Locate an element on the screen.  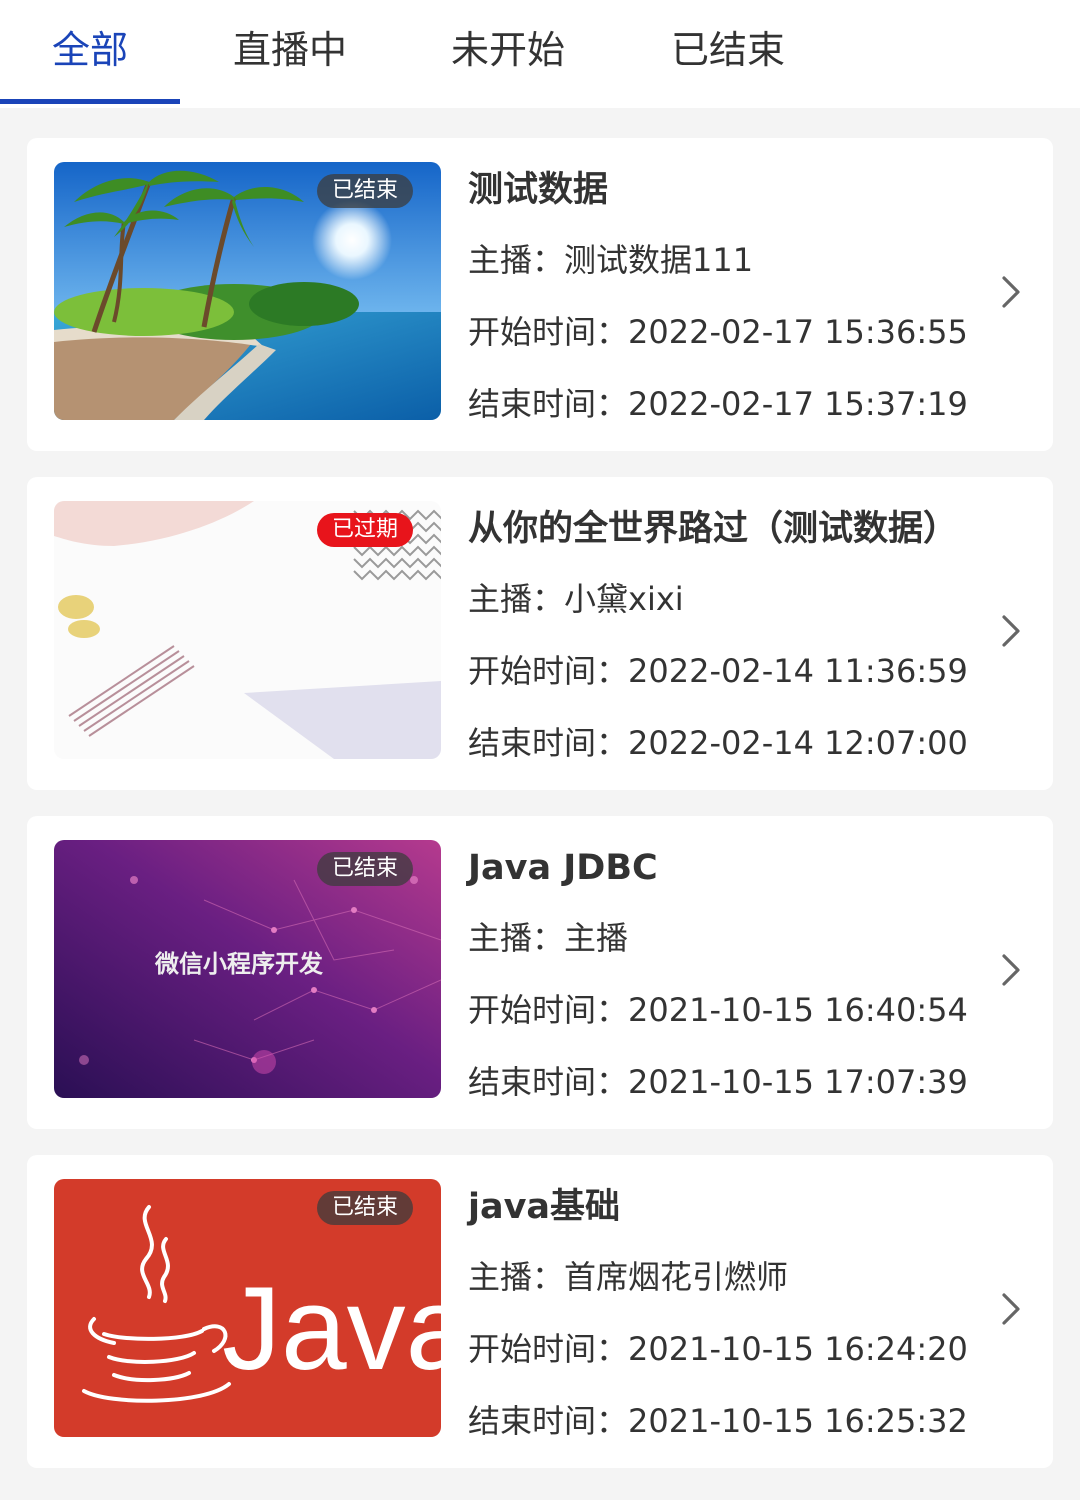
status-badge-expired: 已过期 is located at coordinates (364, 530).